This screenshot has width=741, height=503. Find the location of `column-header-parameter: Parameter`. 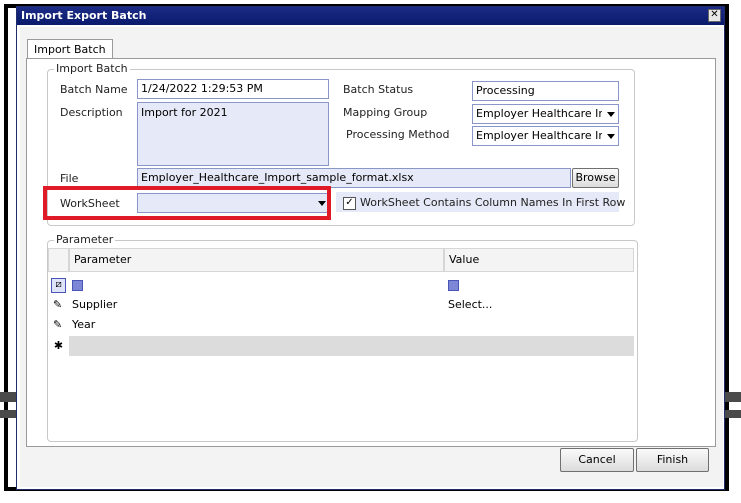

column-header-parameter: Parameter is located at coordinates (256, 260).